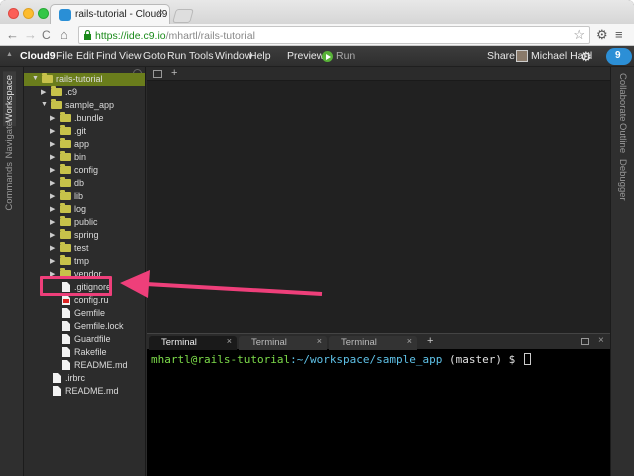 This screenshot has width=634, height=476. Describe the element at coordinates (43, 13) in the screenshot. I see `window-maximize-button` at that location.